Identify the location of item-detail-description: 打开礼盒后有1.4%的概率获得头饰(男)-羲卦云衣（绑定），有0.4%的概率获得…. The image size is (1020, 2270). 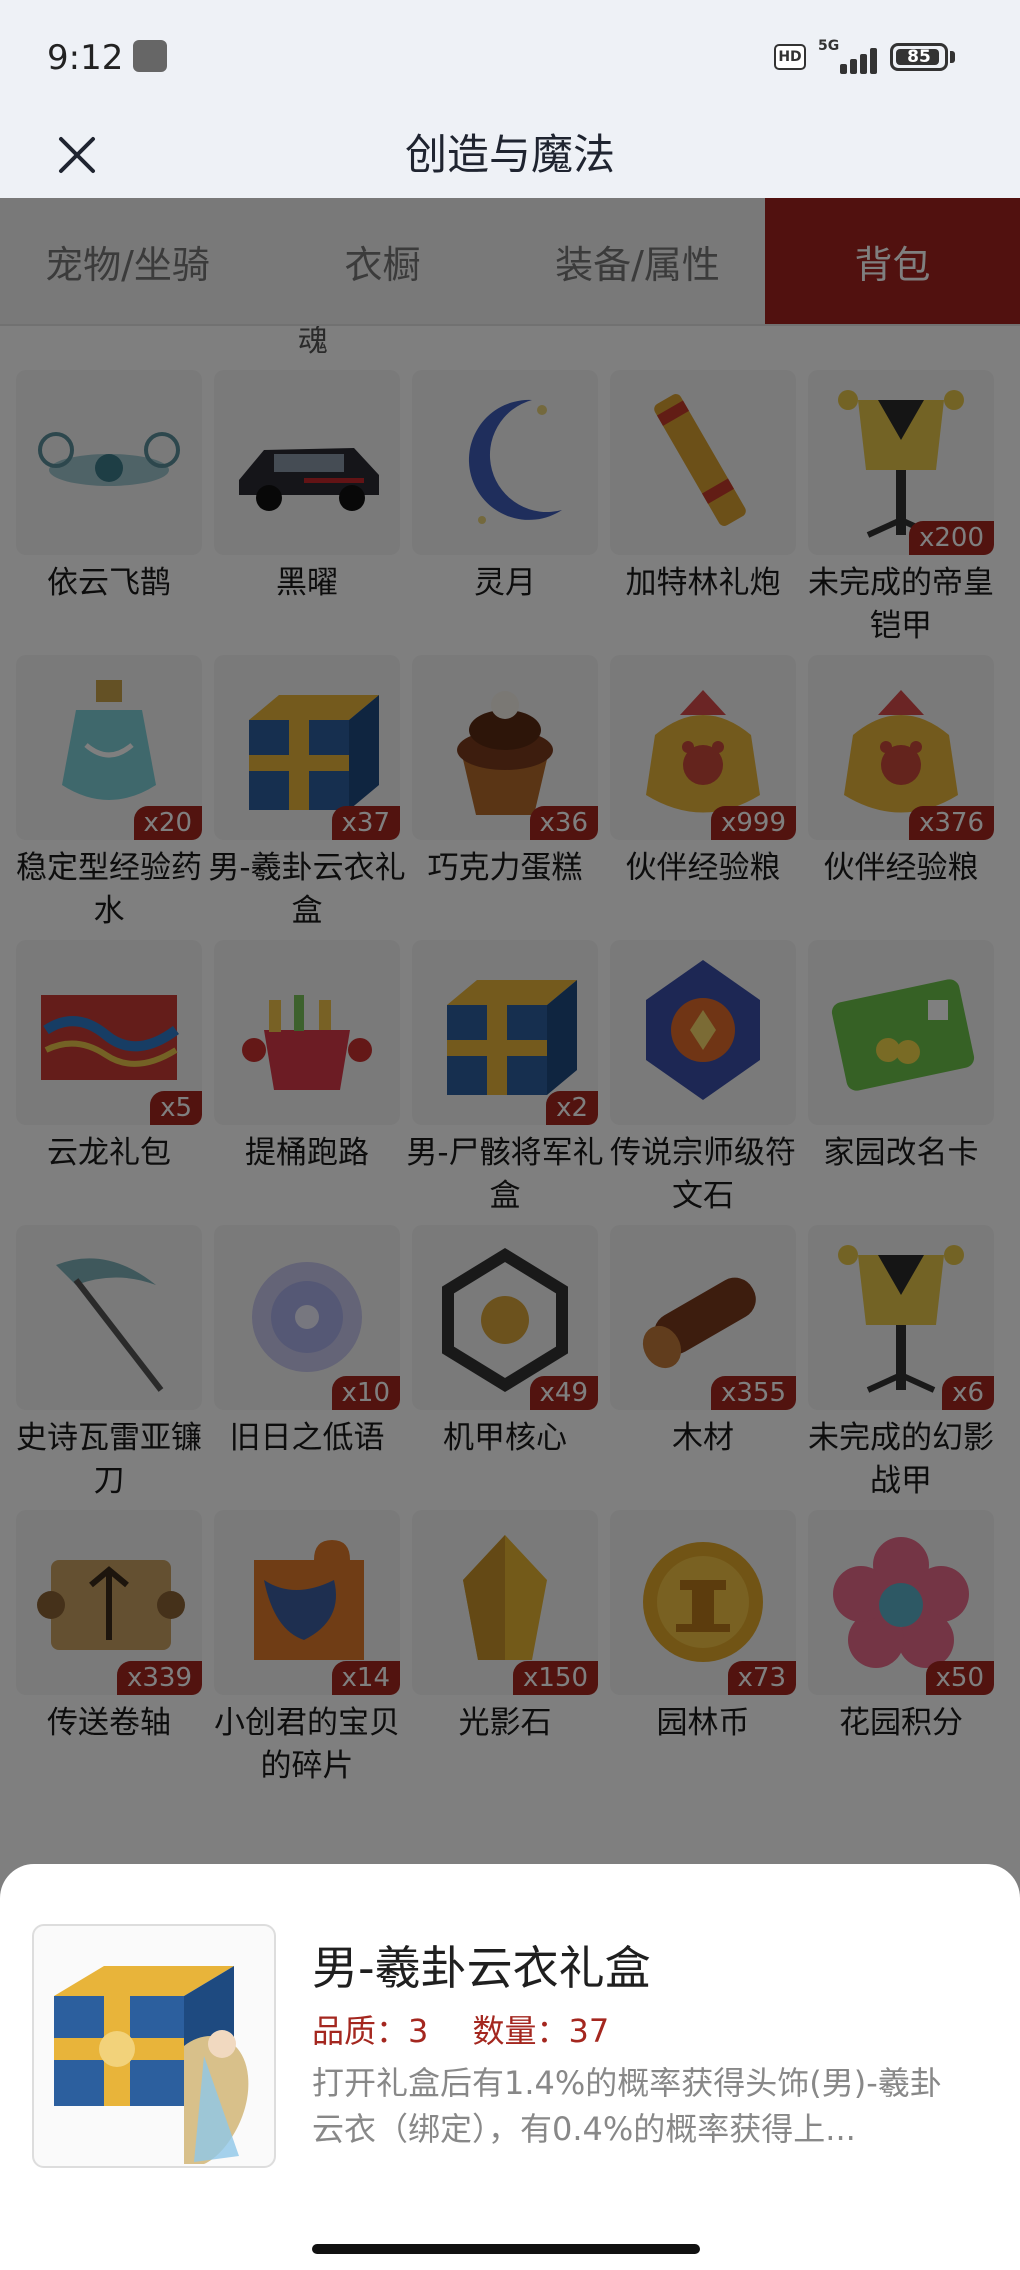
(627, 2106).